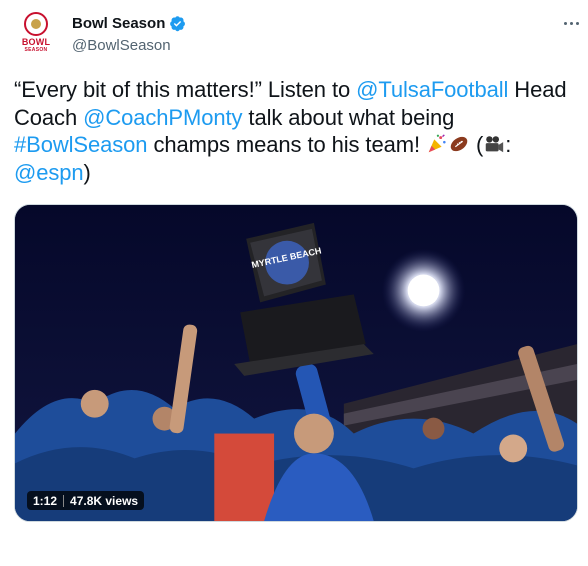 The height and width of the screenshot is (566, 588). I want to click on bowl-season-logo-icon, so click(36, 24).